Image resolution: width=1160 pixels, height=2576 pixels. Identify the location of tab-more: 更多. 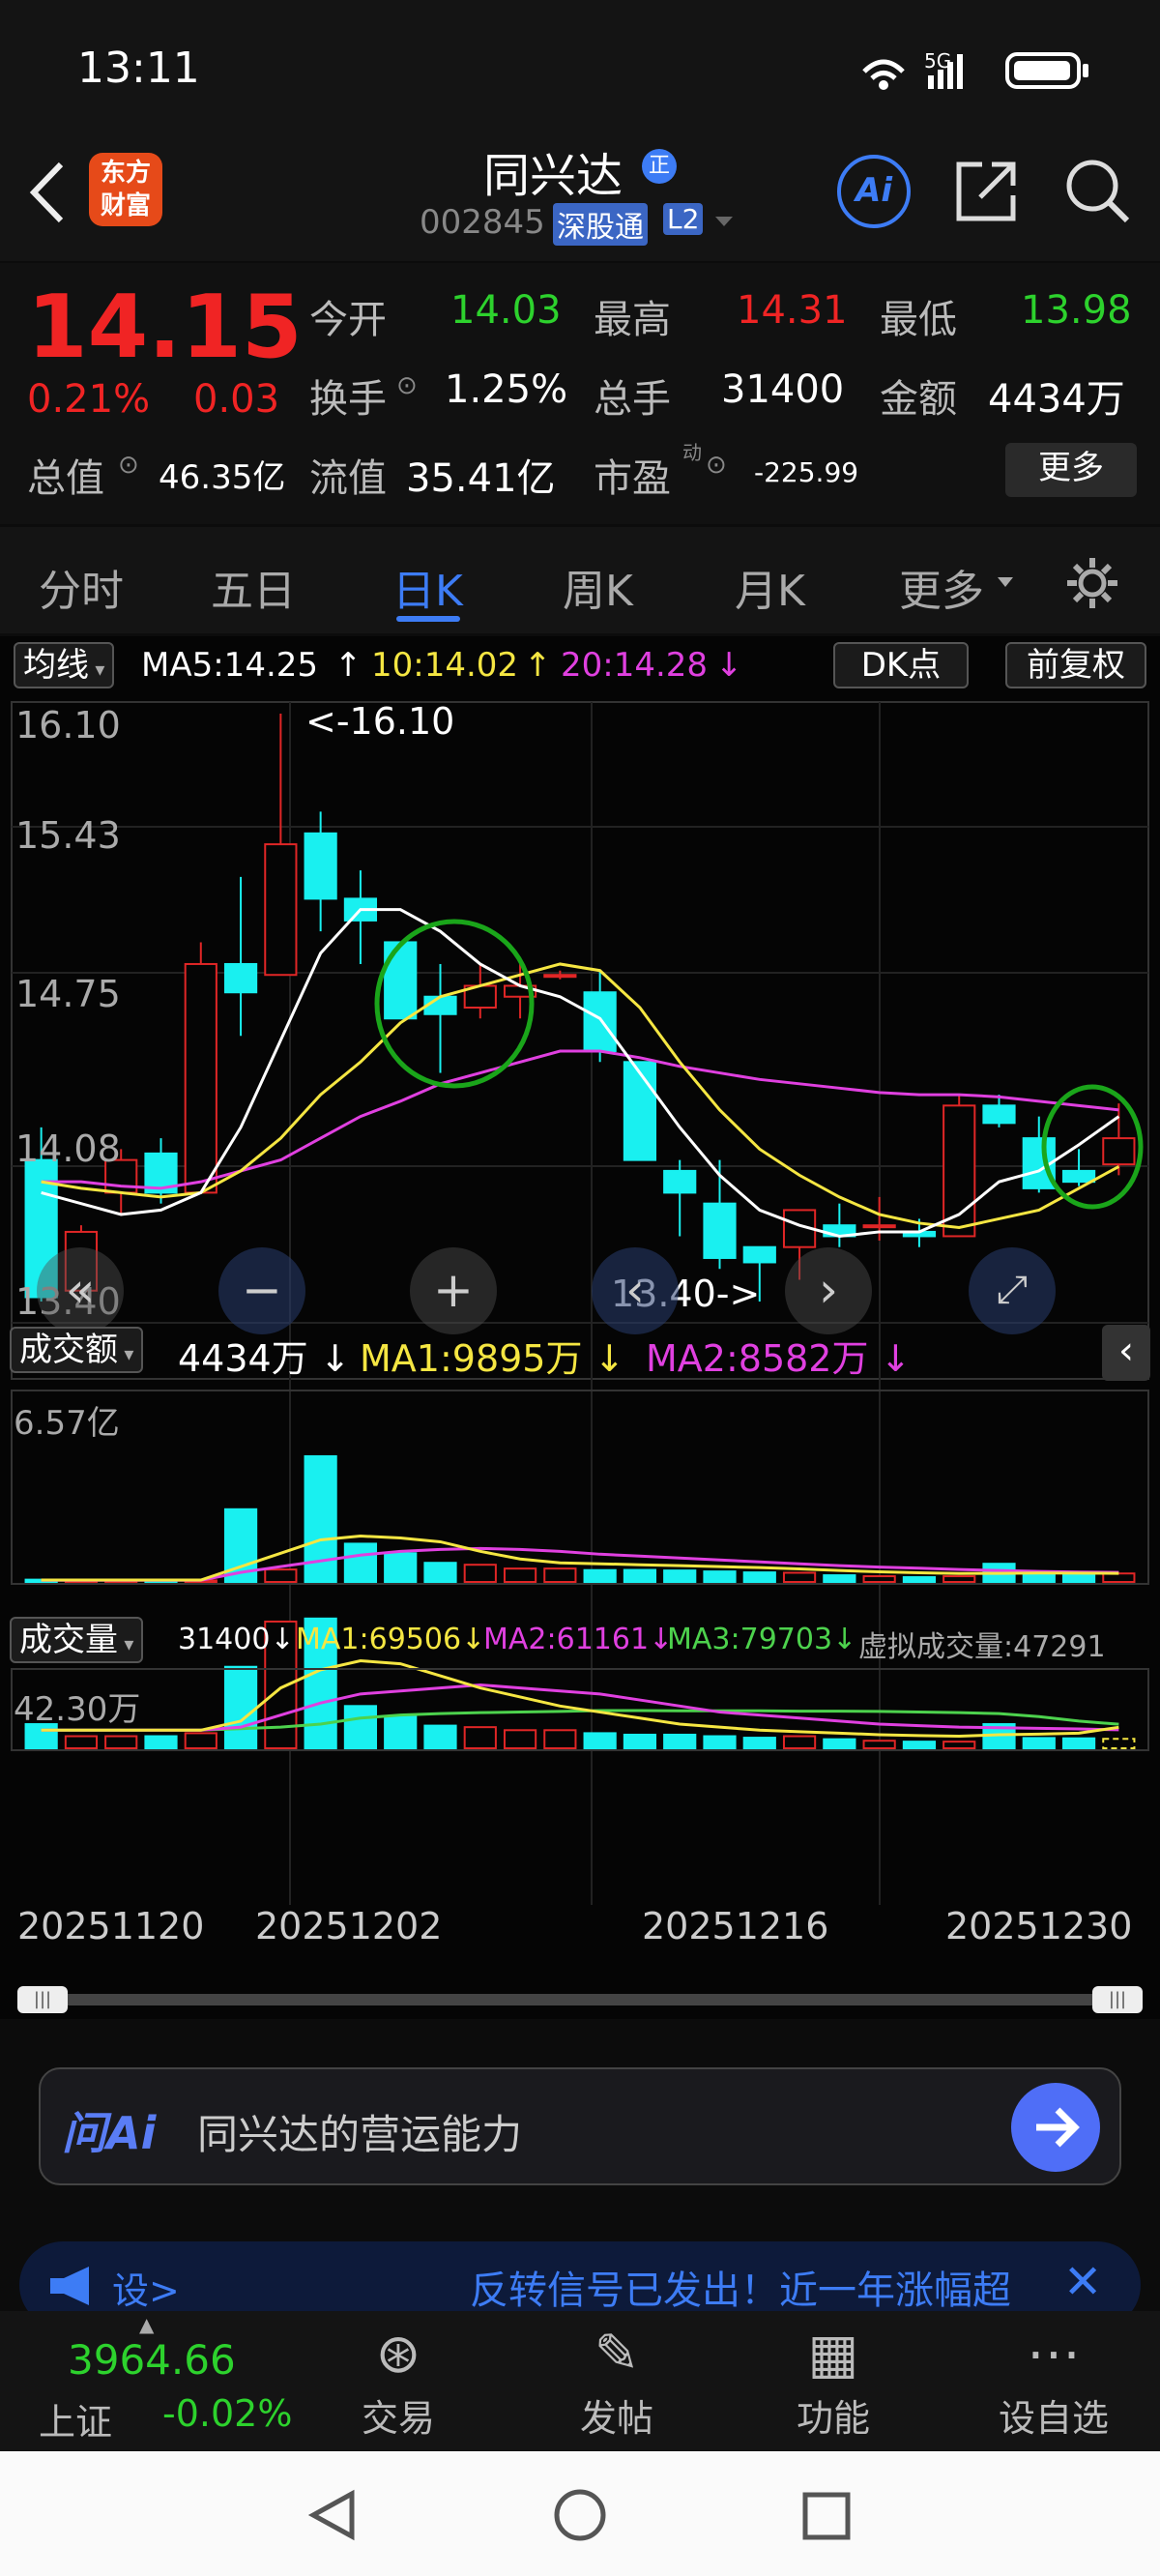
(942, 587).